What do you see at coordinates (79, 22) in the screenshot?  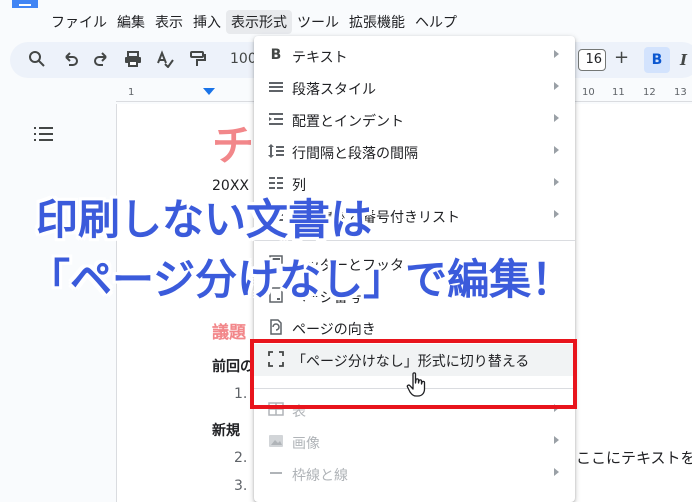 I see `menu-file: ファイル` at bounding box center [79, 22].